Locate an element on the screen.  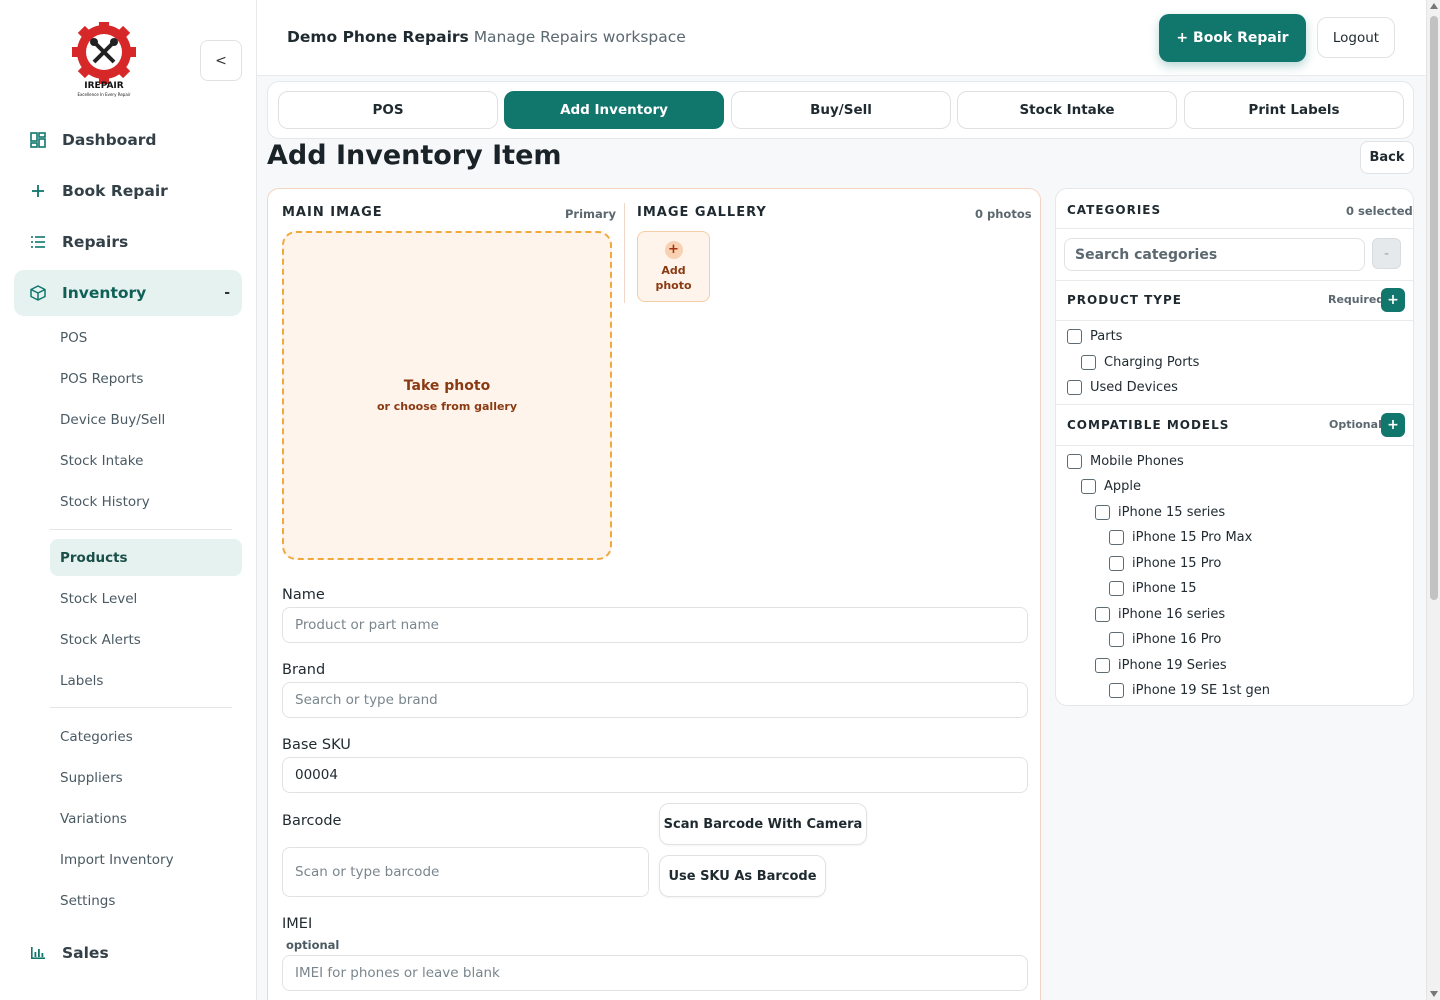
name-input: Product or part name is located at coordinates (655, 625).